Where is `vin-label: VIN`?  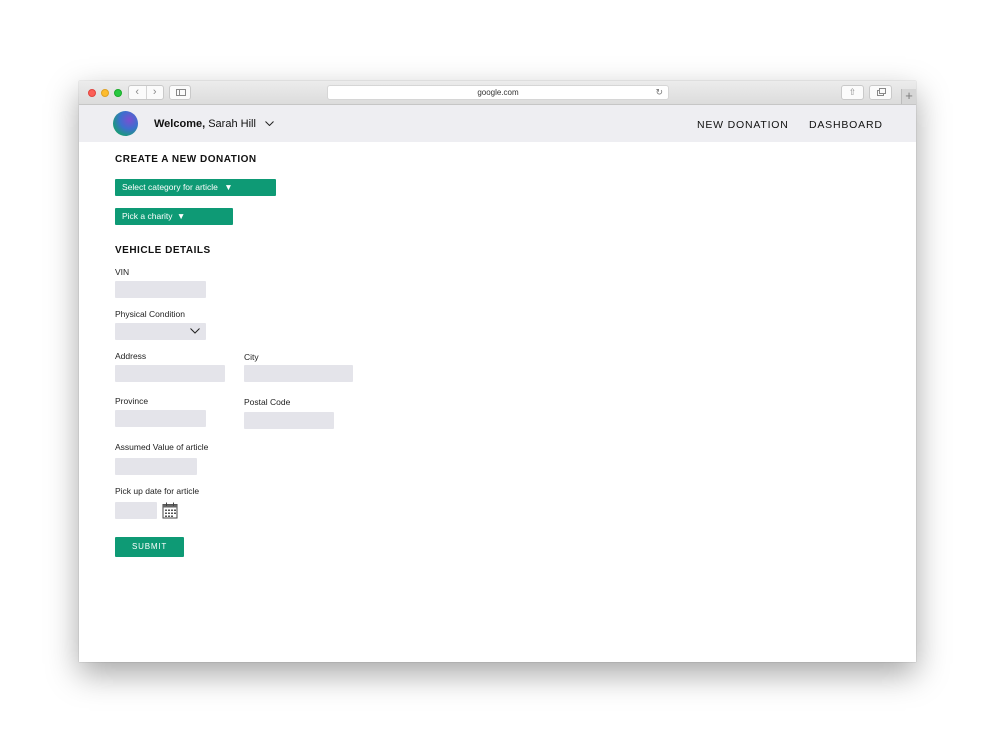
vin-label: VIN is located at coordinates (122, 272).